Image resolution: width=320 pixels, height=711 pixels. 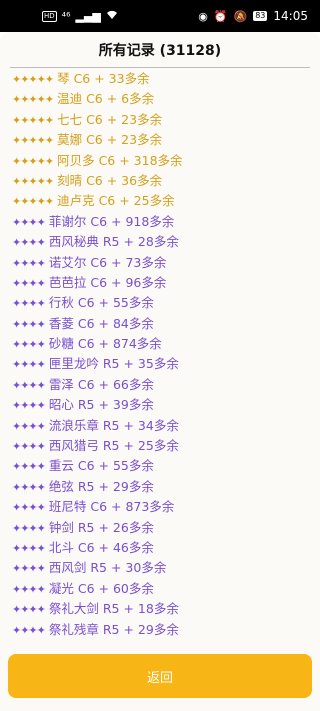 What do you see at coordinates (111, 221) in the screenshot?
I see `record-text: 菲谢尔 C6 + 918多余` at bounding box center [111, 221].